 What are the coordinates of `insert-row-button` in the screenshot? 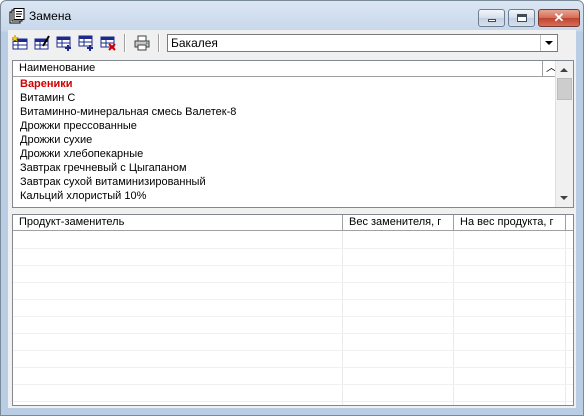 It's located at (86, 43).